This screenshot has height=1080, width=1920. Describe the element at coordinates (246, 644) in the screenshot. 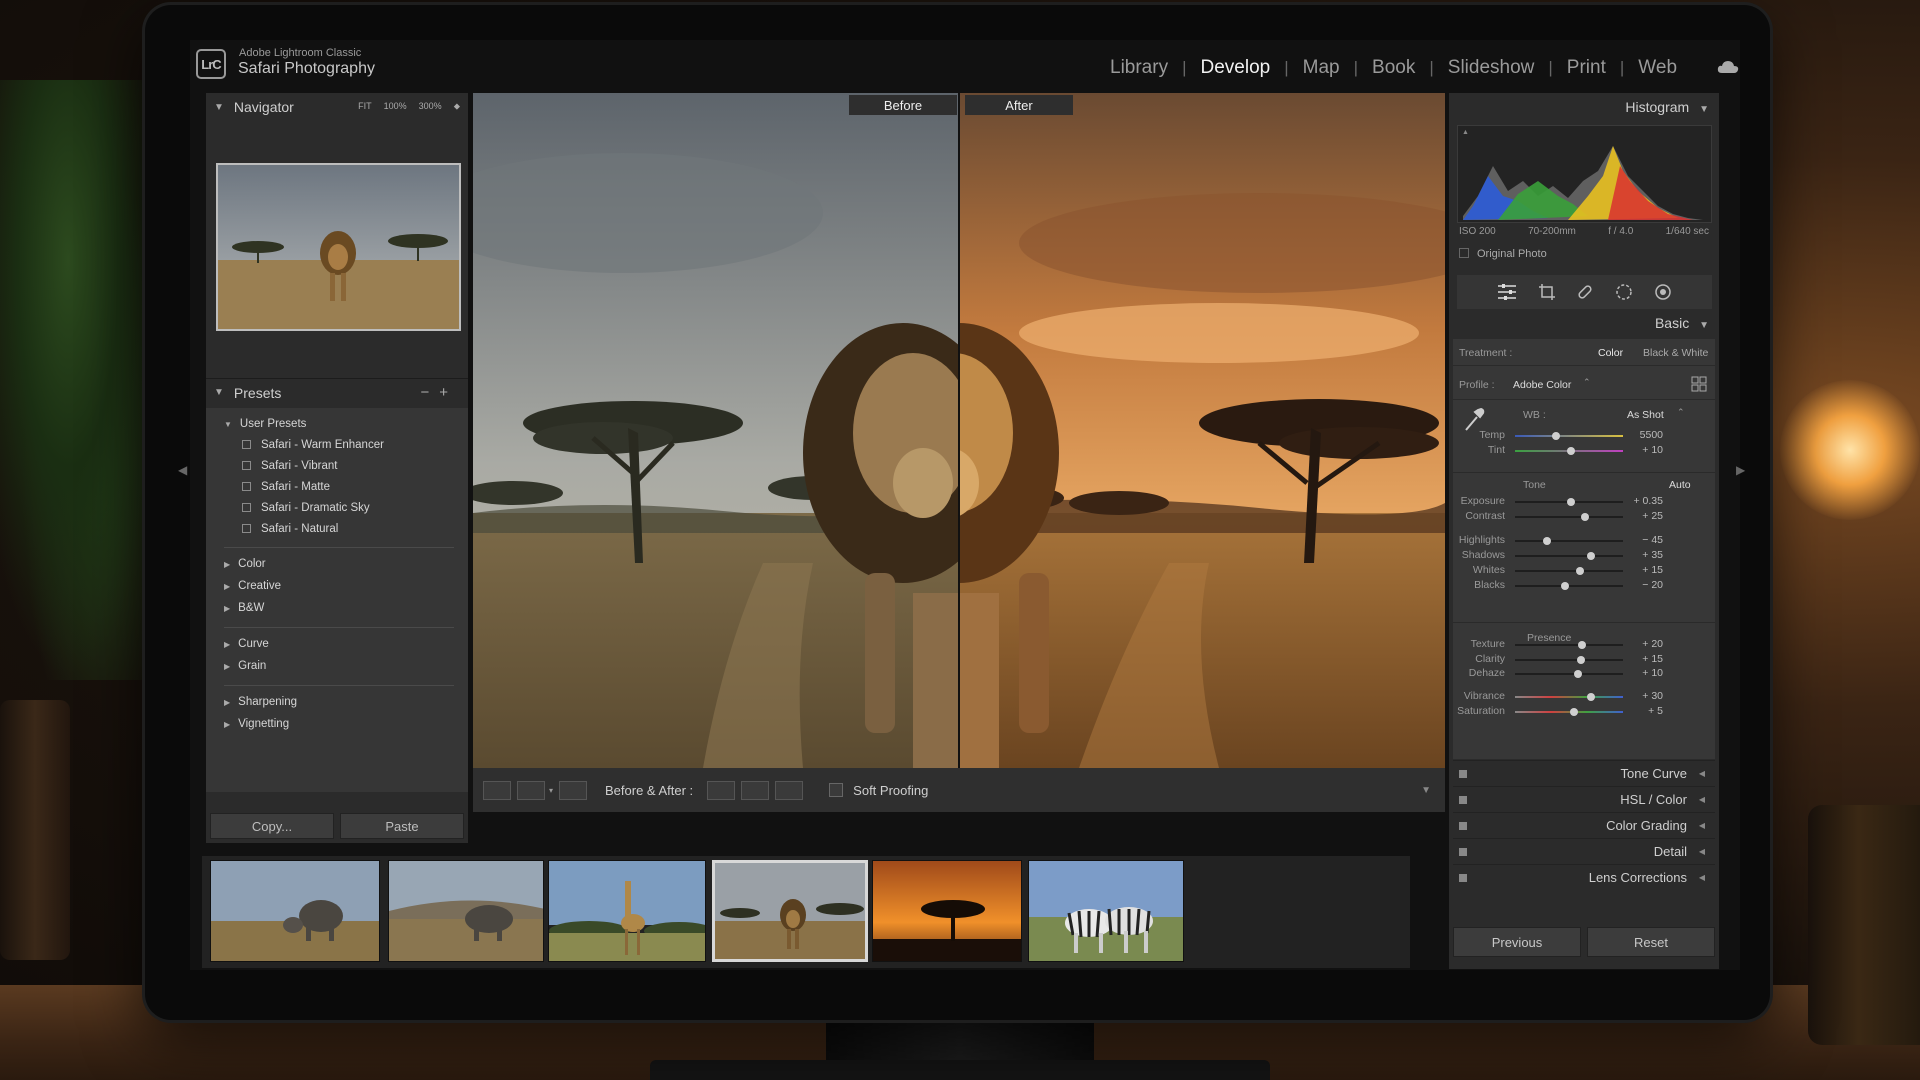

I see `preset-group-curve: ▶ Curve` at that location.